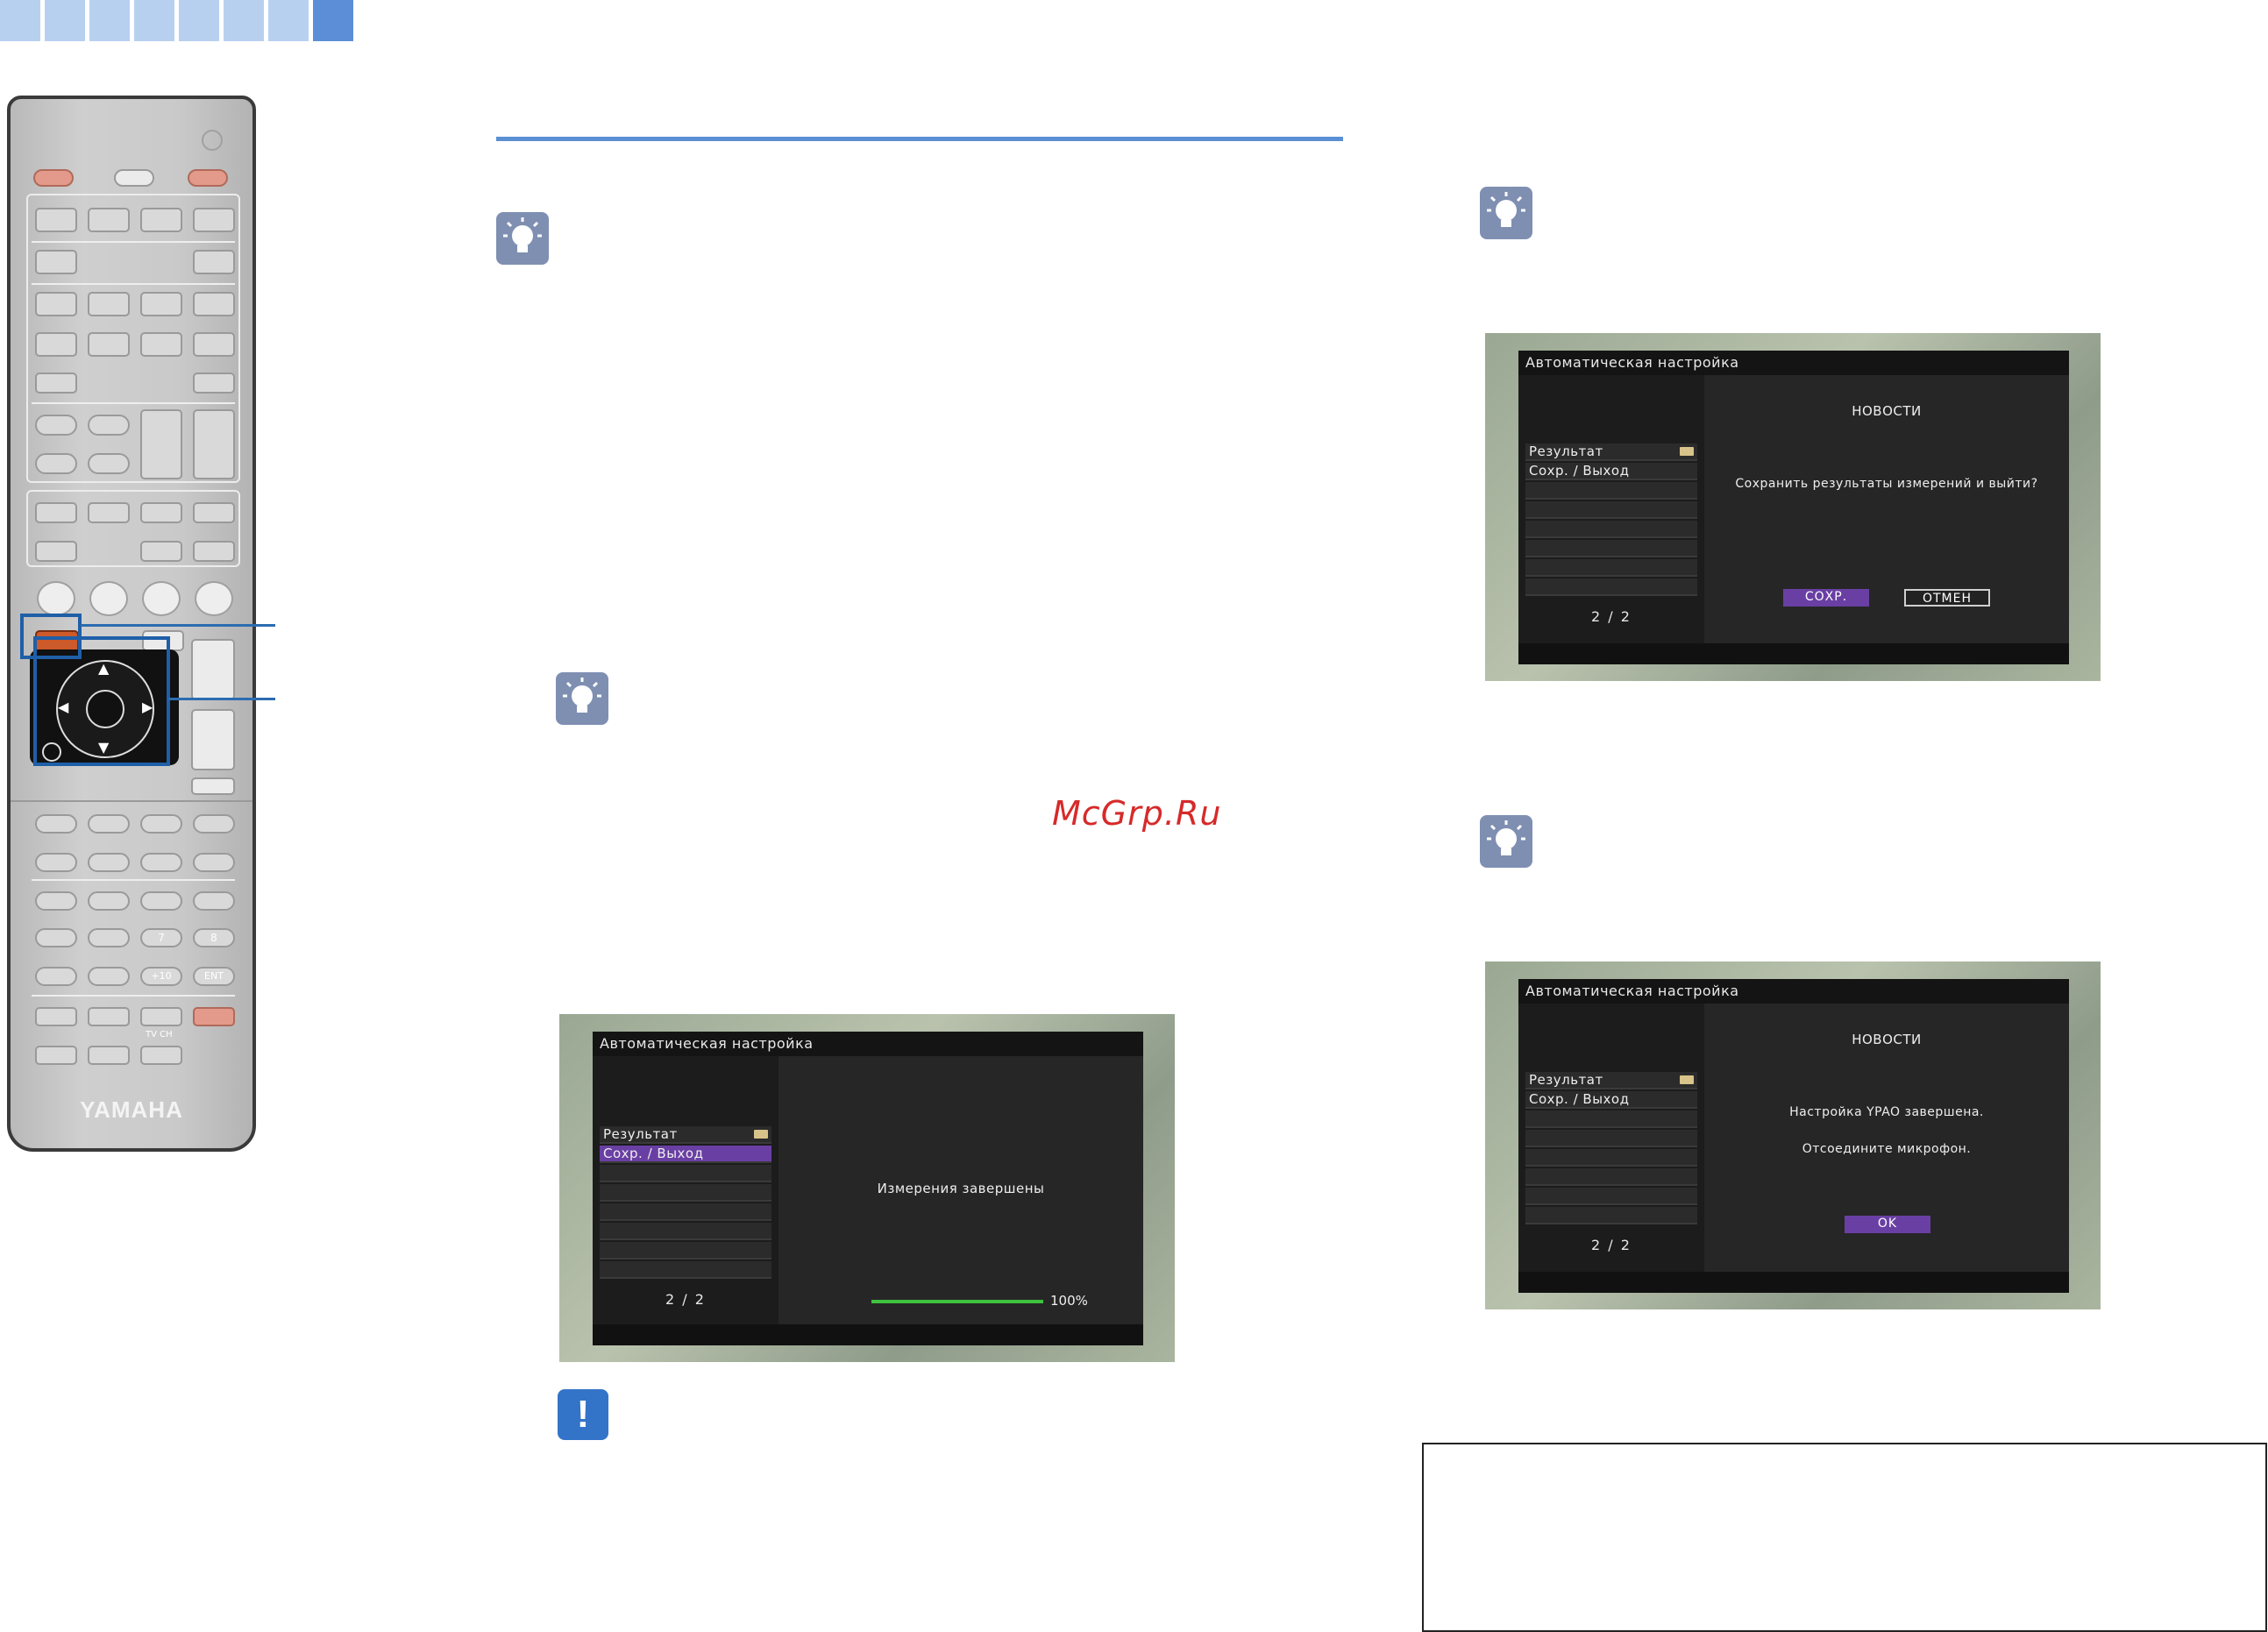 Image resolution: width=2268 pixels, height=1632 pixels. I want to click on key-ent-button: ENT, so click(214, 976).